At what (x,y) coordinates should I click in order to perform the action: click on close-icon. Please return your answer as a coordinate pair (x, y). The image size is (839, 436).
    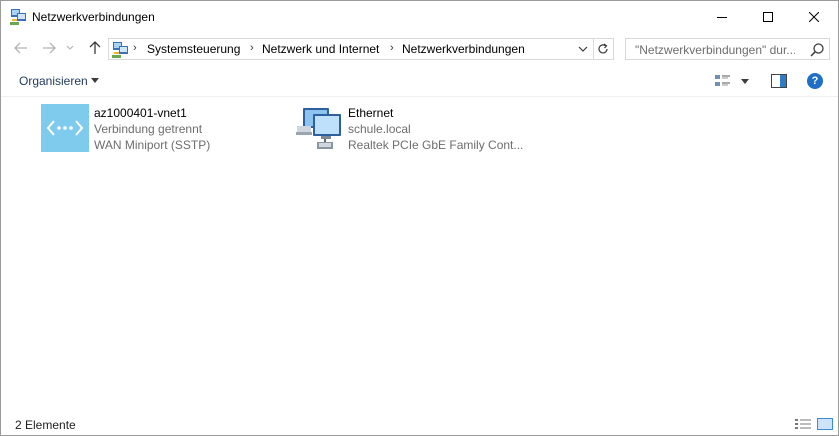
    Looking at the image, I should click on (814, 16).